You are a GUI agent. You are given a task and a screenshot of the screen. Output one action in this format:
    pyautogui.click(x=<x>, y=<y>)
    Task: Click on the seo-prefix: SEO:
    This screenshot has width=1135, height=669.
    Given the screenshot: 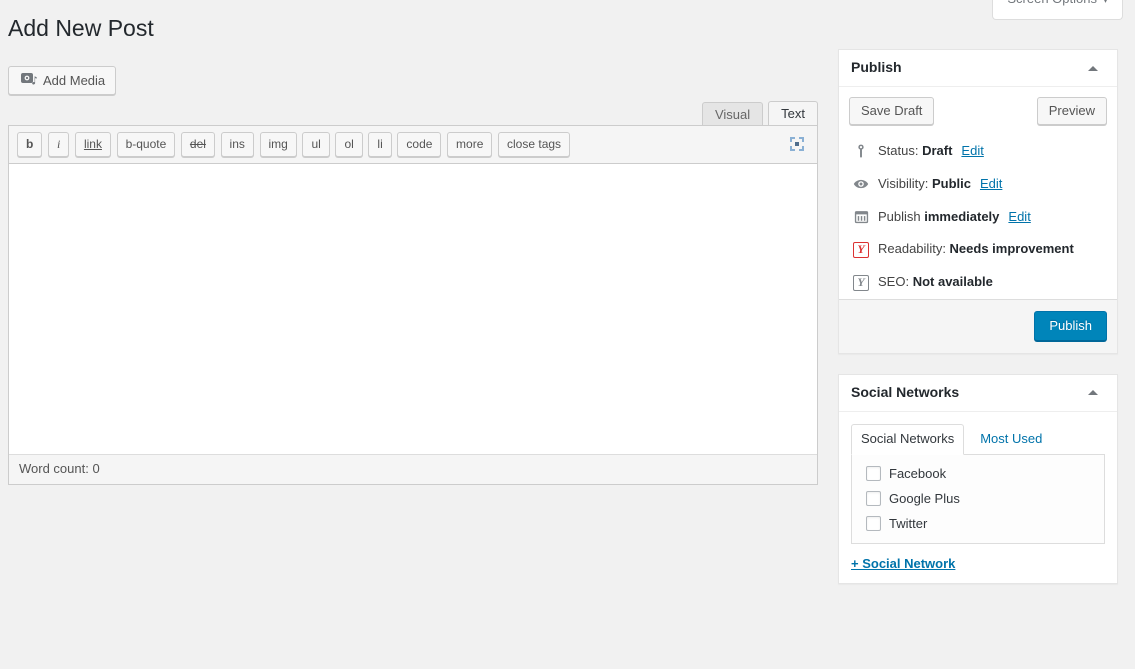 What is the action you would take?
    pyautogui.click(x=895, y=282)
    